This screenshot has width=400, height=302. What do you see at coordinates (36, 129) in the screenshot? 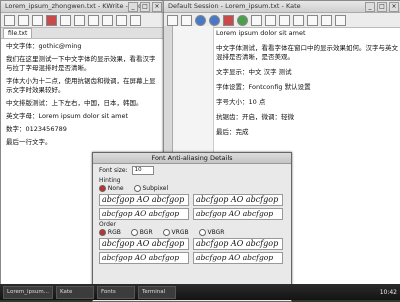
I see `text-line: 数字：0123456789` at bounding box center [36, 129].